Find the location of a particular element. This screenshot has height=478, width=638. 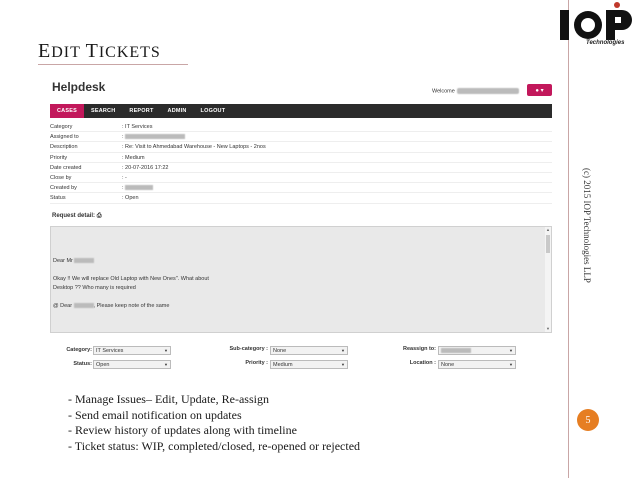

priority-select: Medium ▼ is located at coordinates (309, 364).